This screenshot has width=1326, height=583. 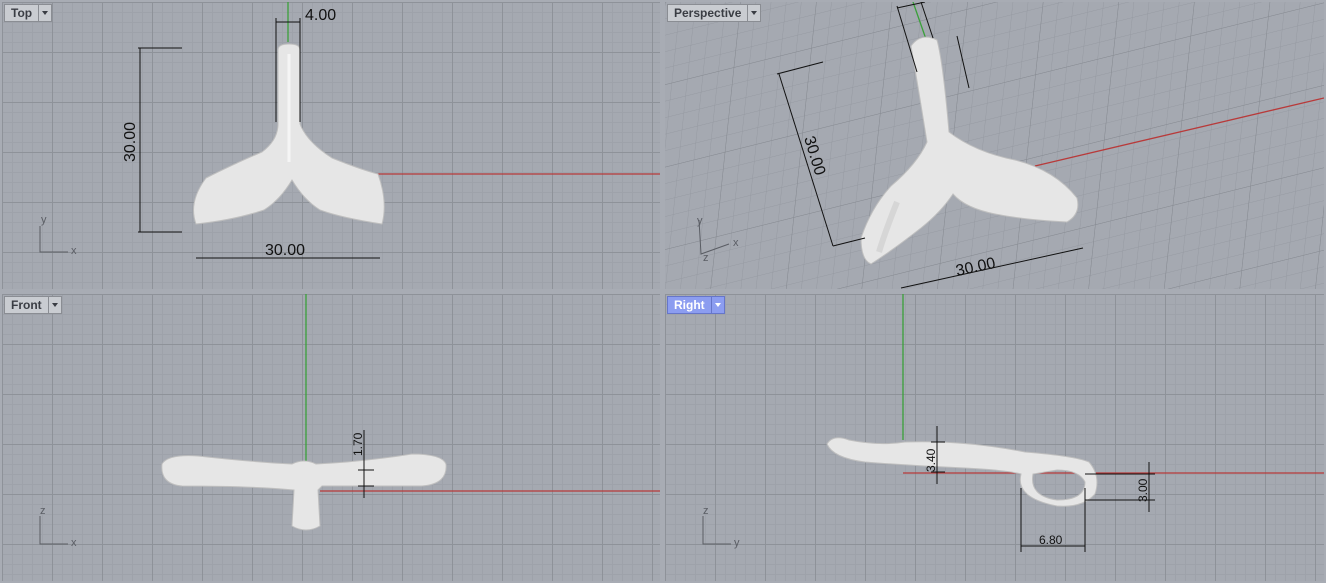 I want to click on tab-perspective: Perspective, so click(x=714, y=13).